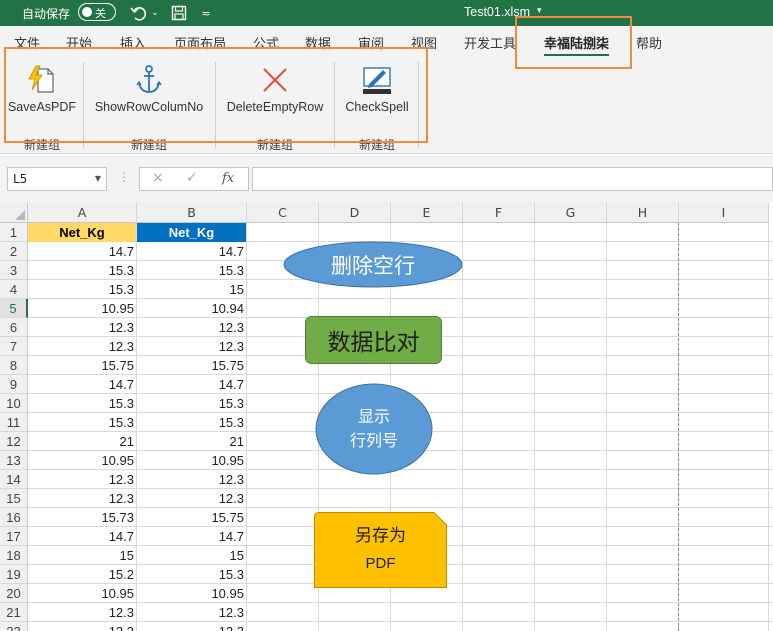 The height and width of the screenshot is (631, 773). I want to click on row-header-6: 6, so click(14, 327).